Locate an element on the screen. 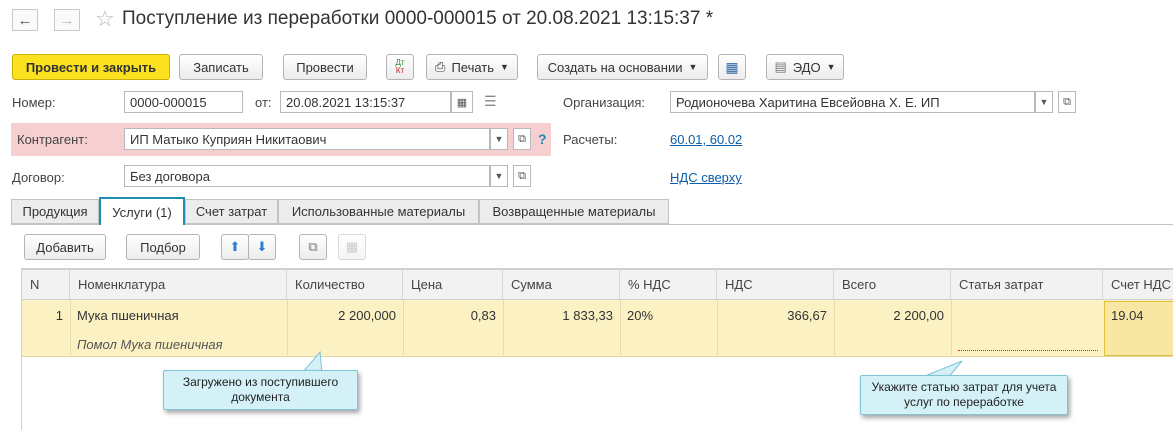 The height and width of the screenshot is (430, 1173). callout-loaded-from-document: Загружено из поступившего документа is located at coordinates (260, 390).